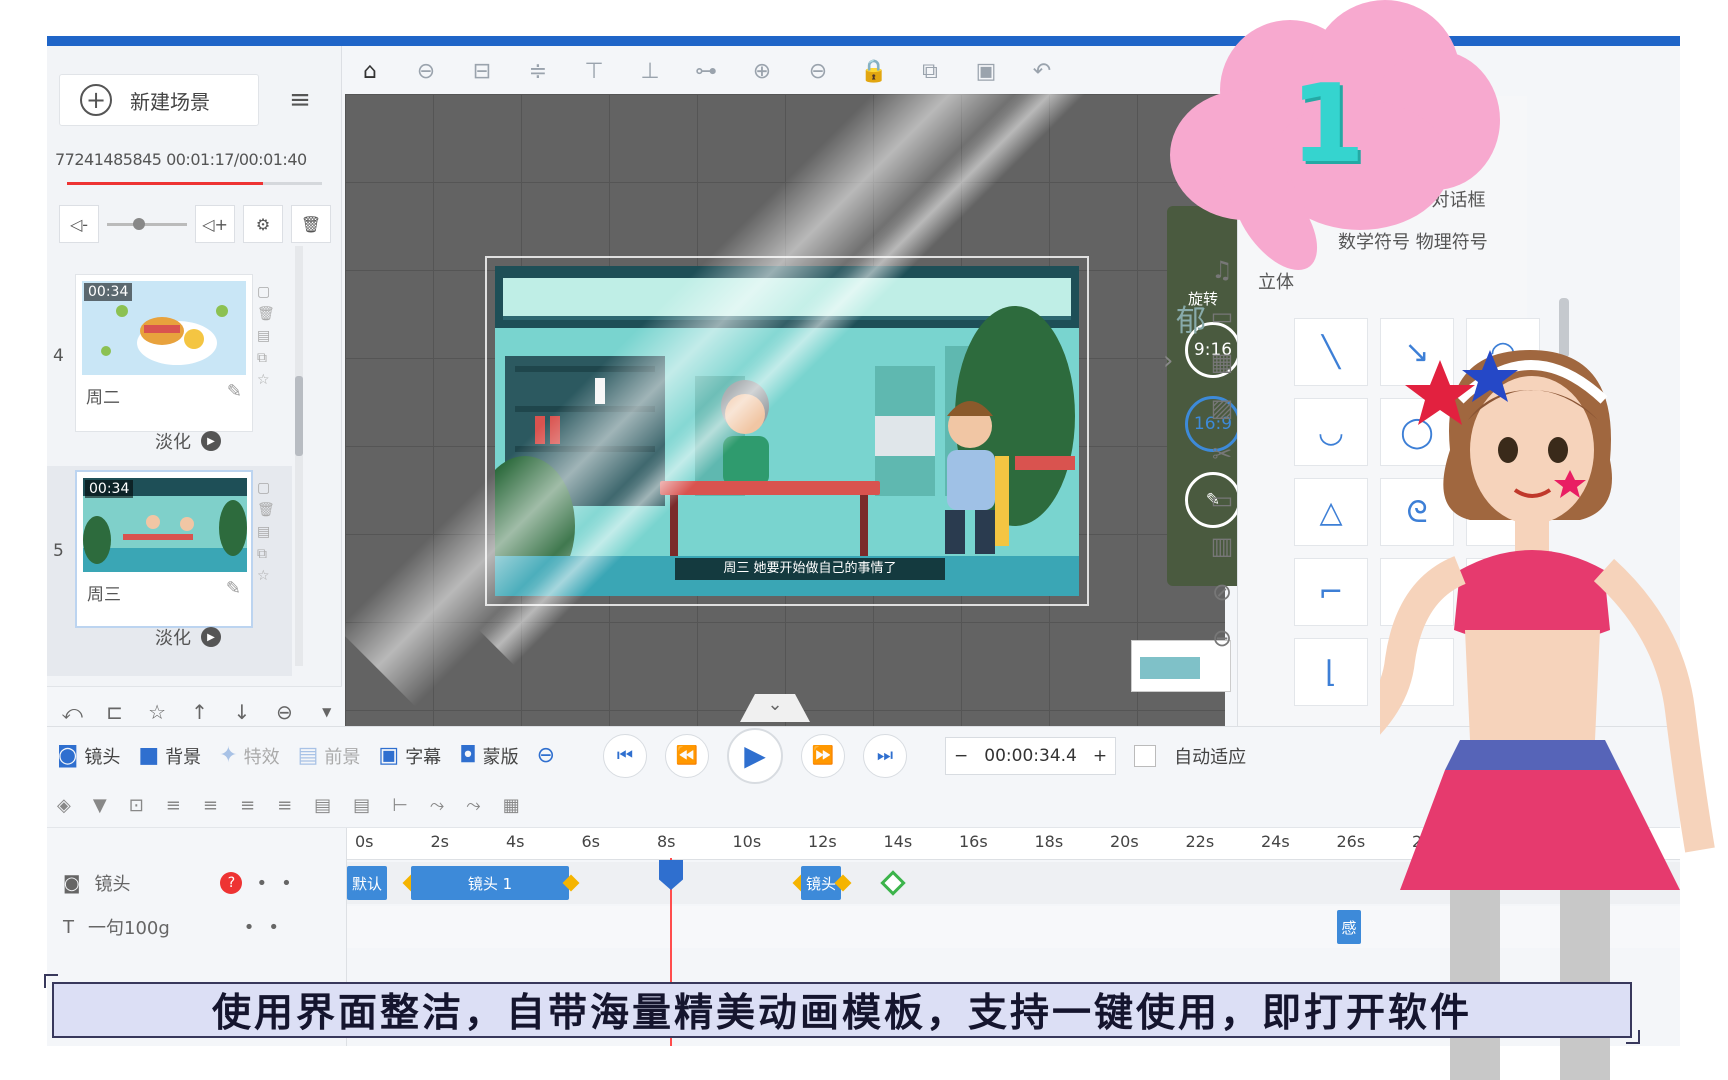 Image resolution: width=1728 pixels, height=1080 pixels. I want to click on distribute-icon: ⊶, so click(706, 71).